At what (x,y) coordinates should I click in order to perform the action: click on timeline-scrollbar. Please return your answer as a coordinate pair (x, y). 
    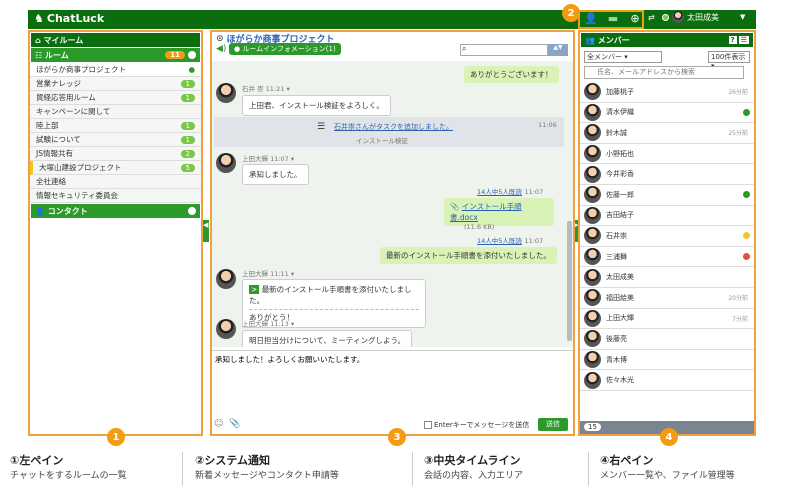
    Looking at the image, I should click on (569, 281).